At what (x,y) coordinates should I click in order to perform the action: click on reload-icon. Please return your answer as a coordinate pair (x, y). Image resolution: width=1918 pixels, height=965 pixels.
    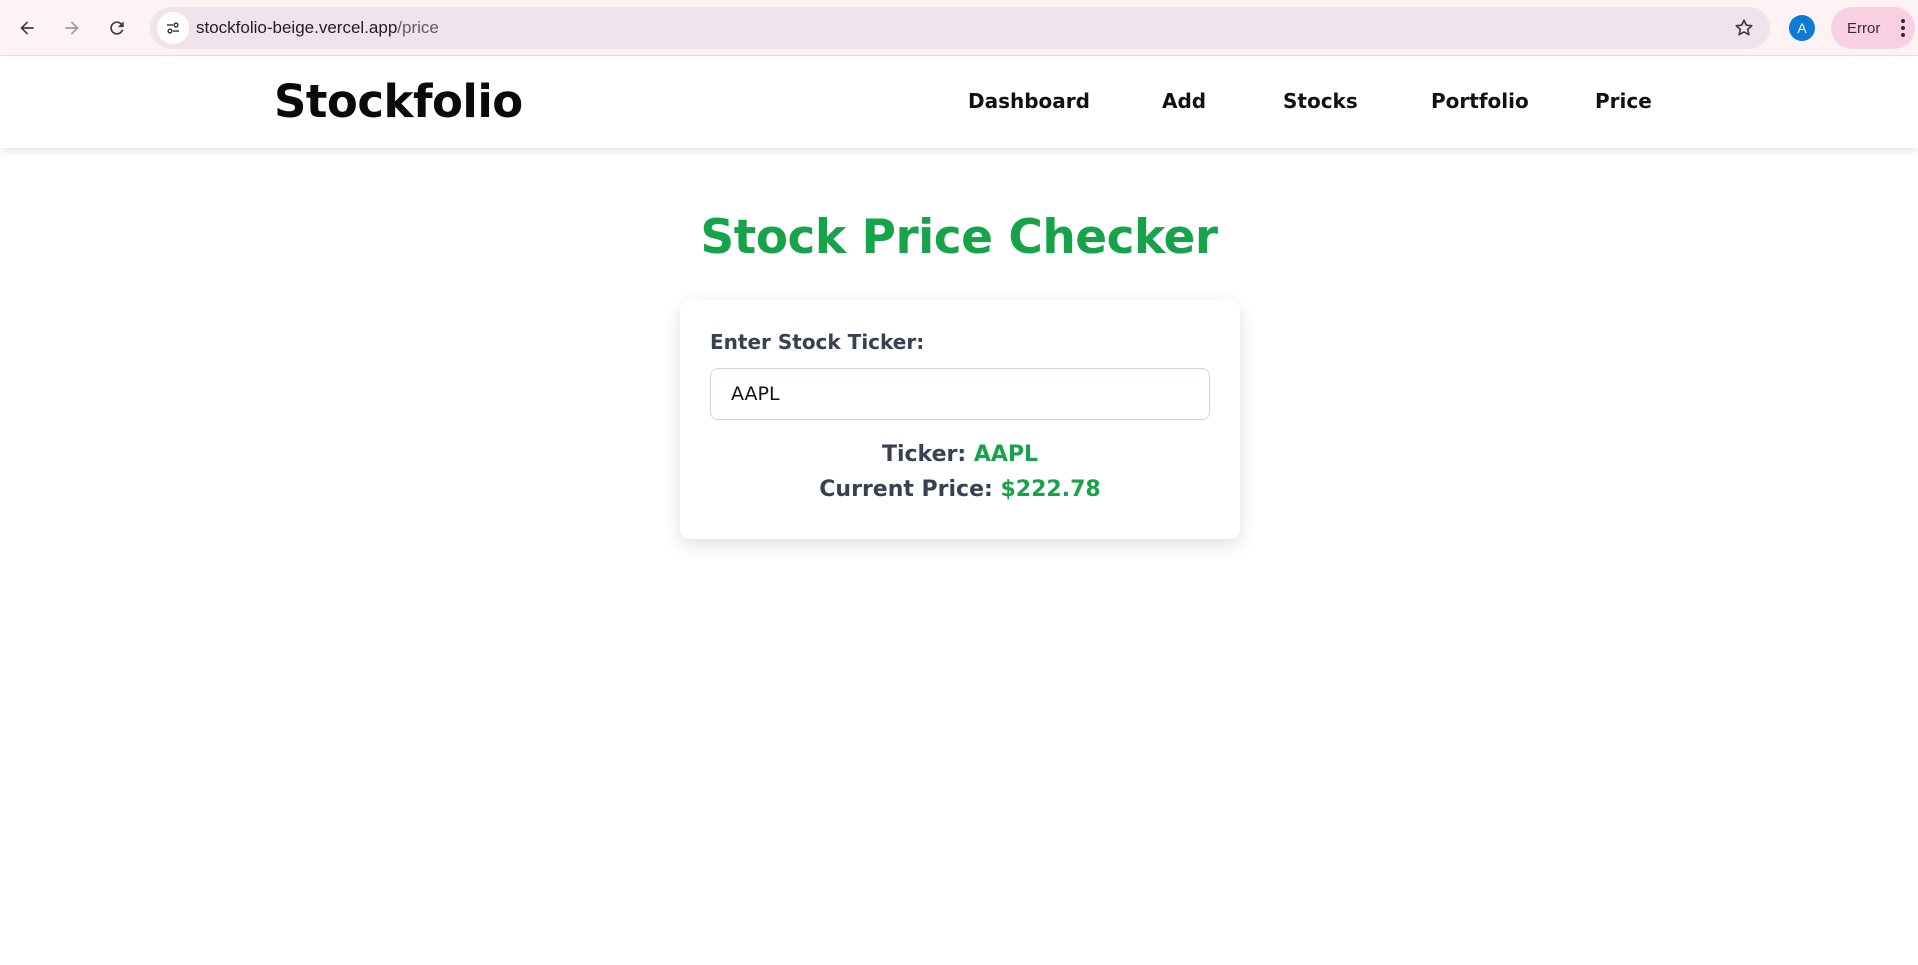
    Looking at the image, I should click on (117, 28).